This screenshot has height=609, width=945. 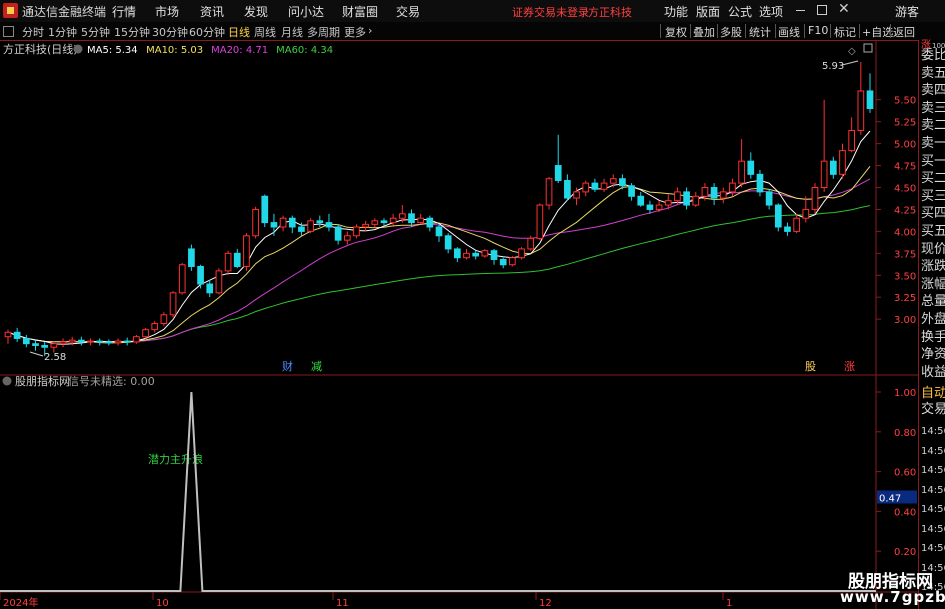 What do you see at coordinates (323, 32) in the screenshot?
I see `period-multi: 多周期` at bounding box center [323, 32].